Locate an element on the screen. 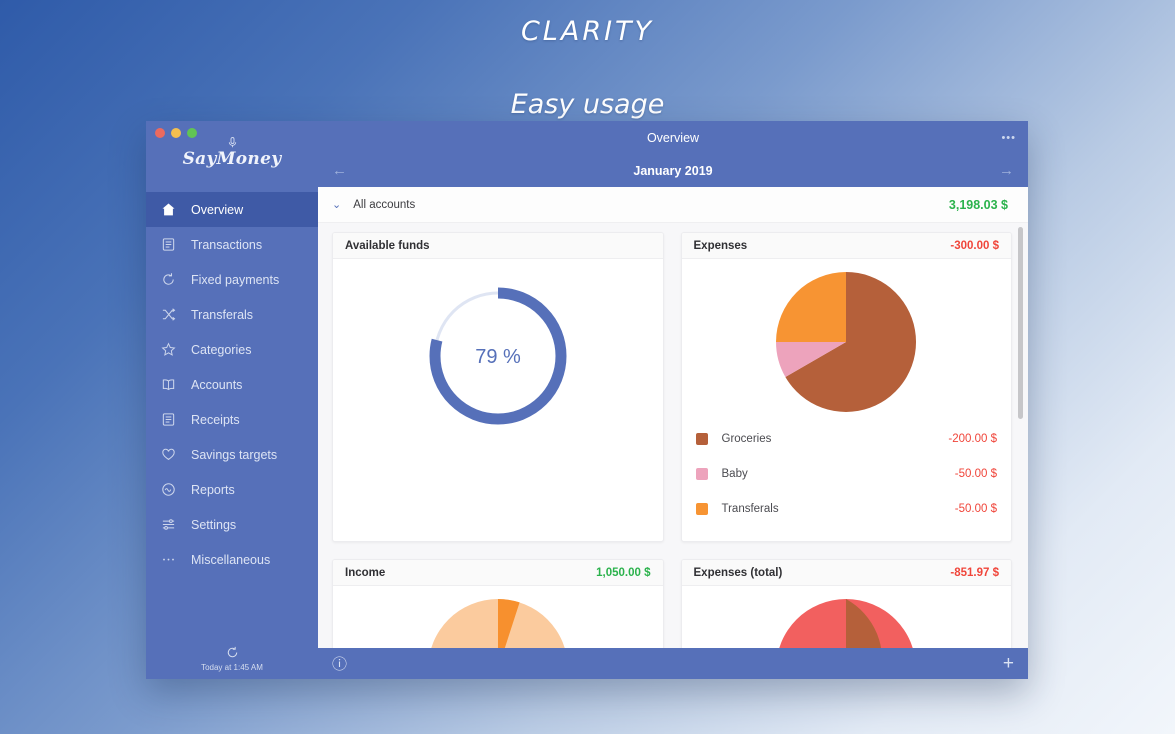 This screenshot has height=734, width=1175. sync-status-text: Today at 1:45 AM is located at coordinates (232, 667).